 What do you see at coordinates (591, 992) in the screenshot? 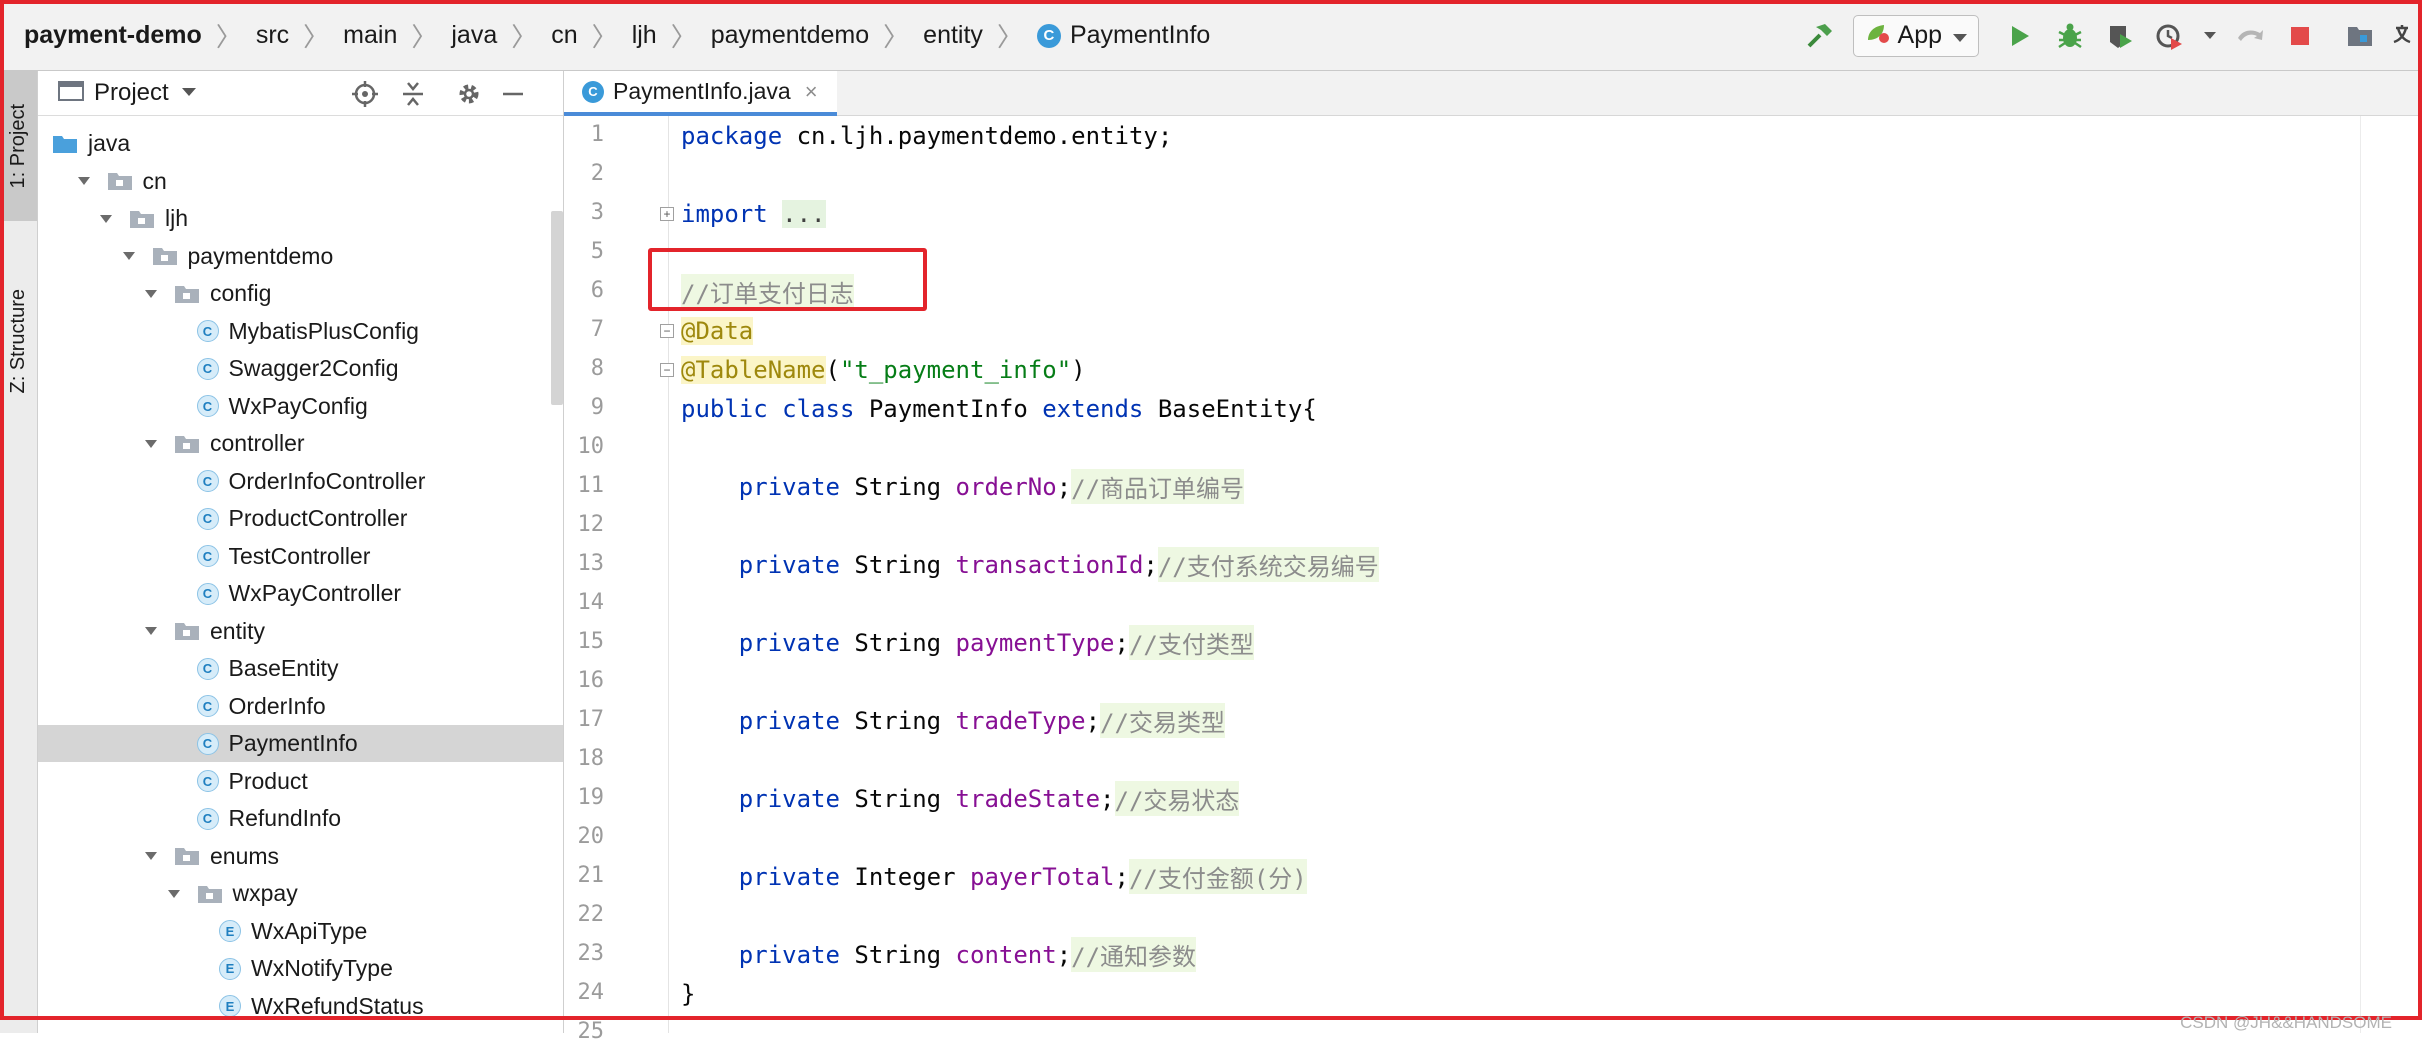
I see `line-number: 24` at bounding box center [591, 992].